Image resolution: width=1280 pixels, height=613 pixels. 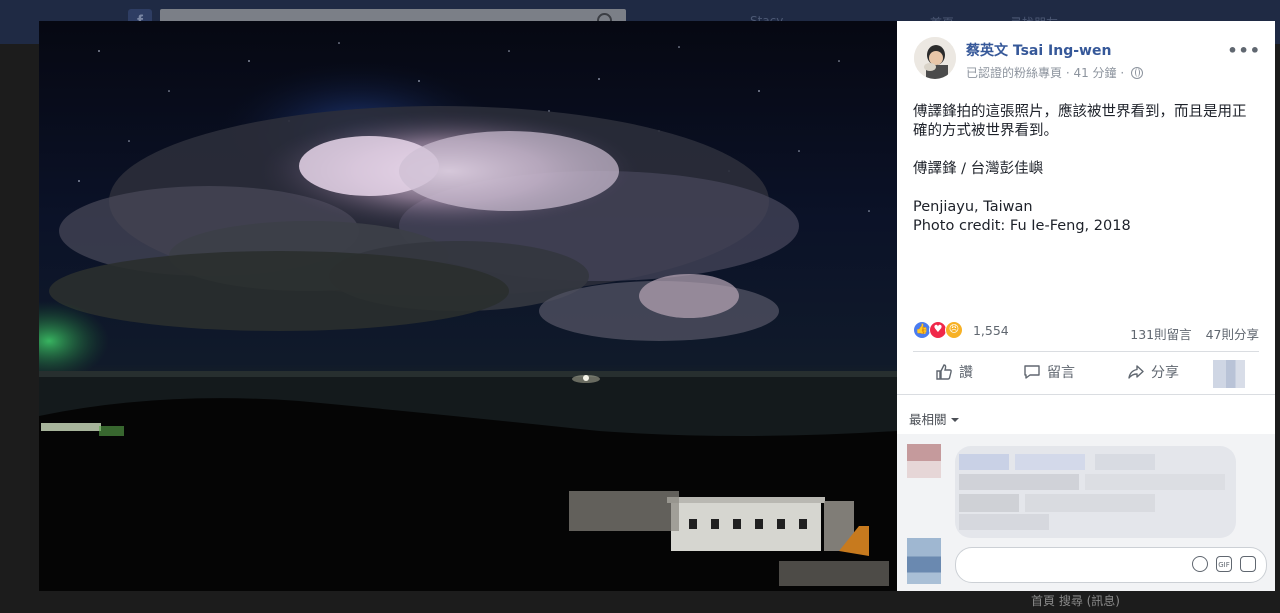 I want to click on chevron-down-icon, so click(x=954, y=420).